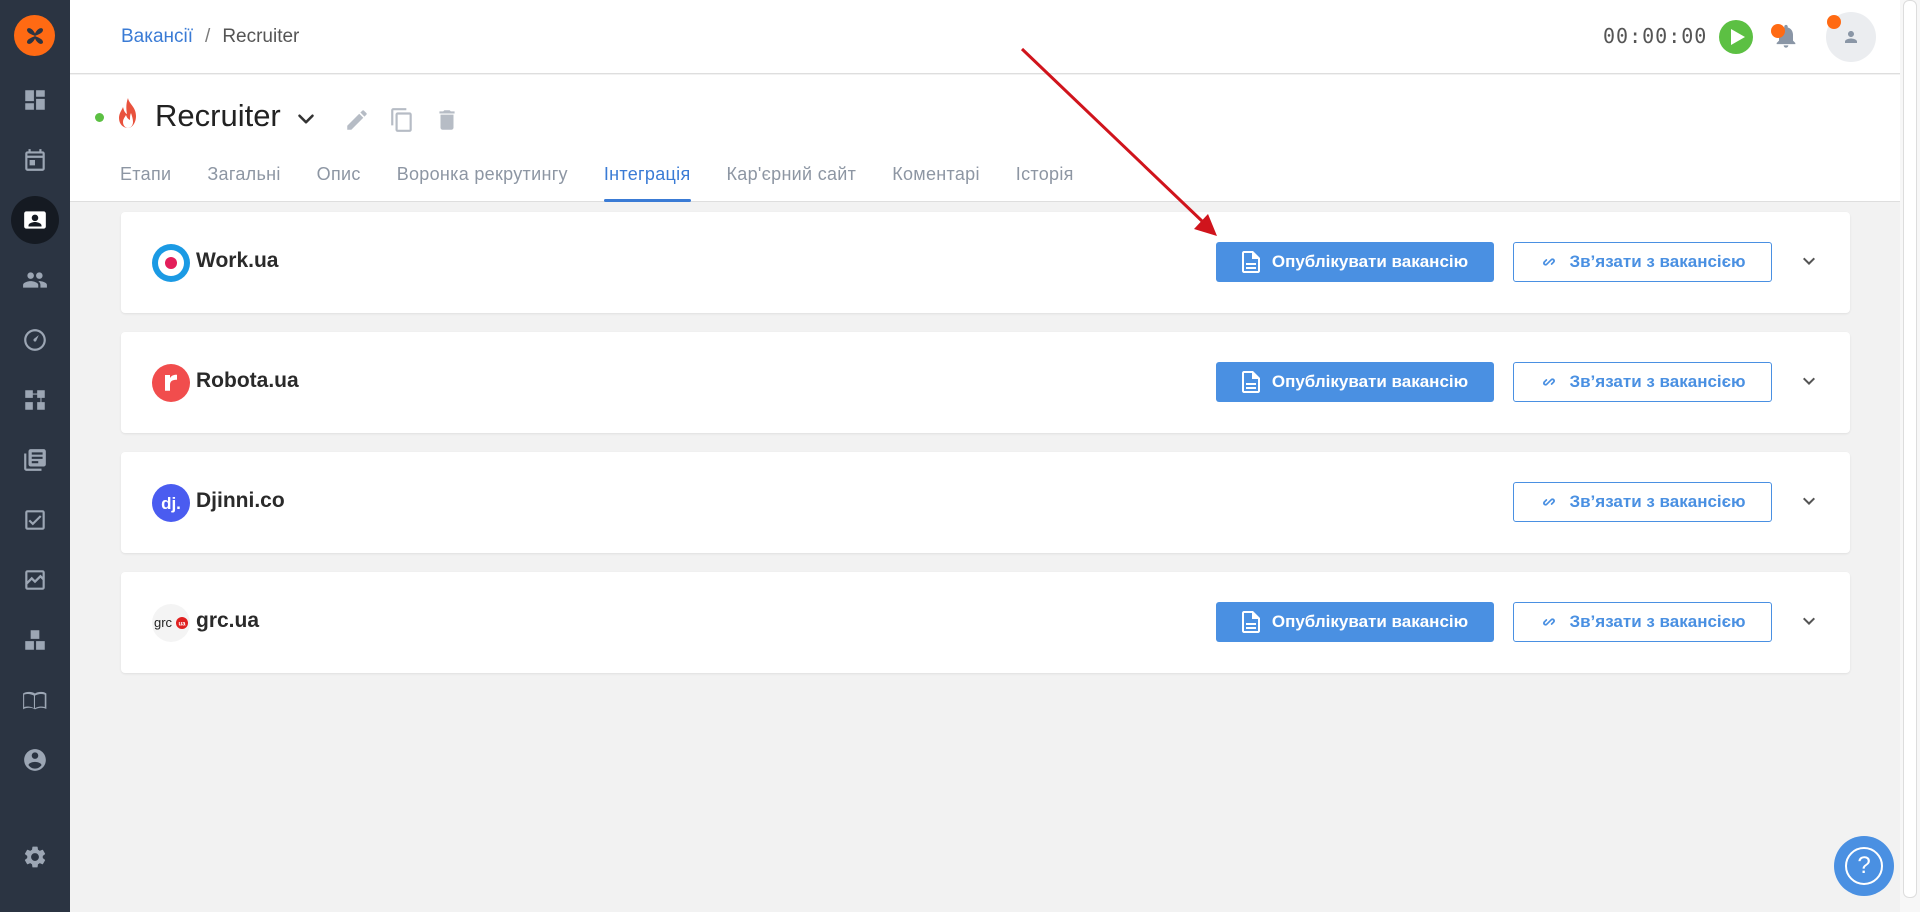 The width and height of the screenshot is (1920, 912). I want to click on tab-description: Опис, so click(339, 180).